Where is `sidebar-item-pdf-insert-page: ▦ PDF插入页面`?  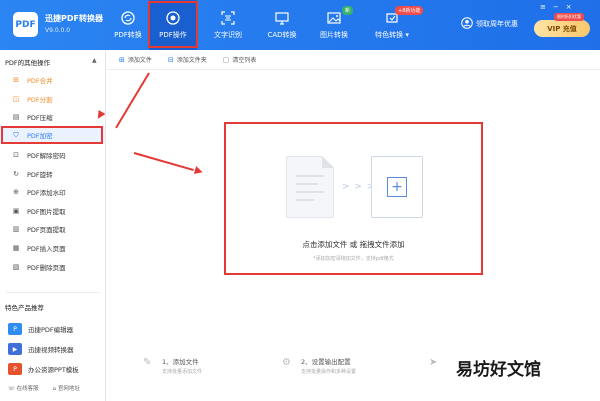 sidebar-item-pdf-insert-page: ▦ PDF插入页面 is located at coordinates (52, 248).